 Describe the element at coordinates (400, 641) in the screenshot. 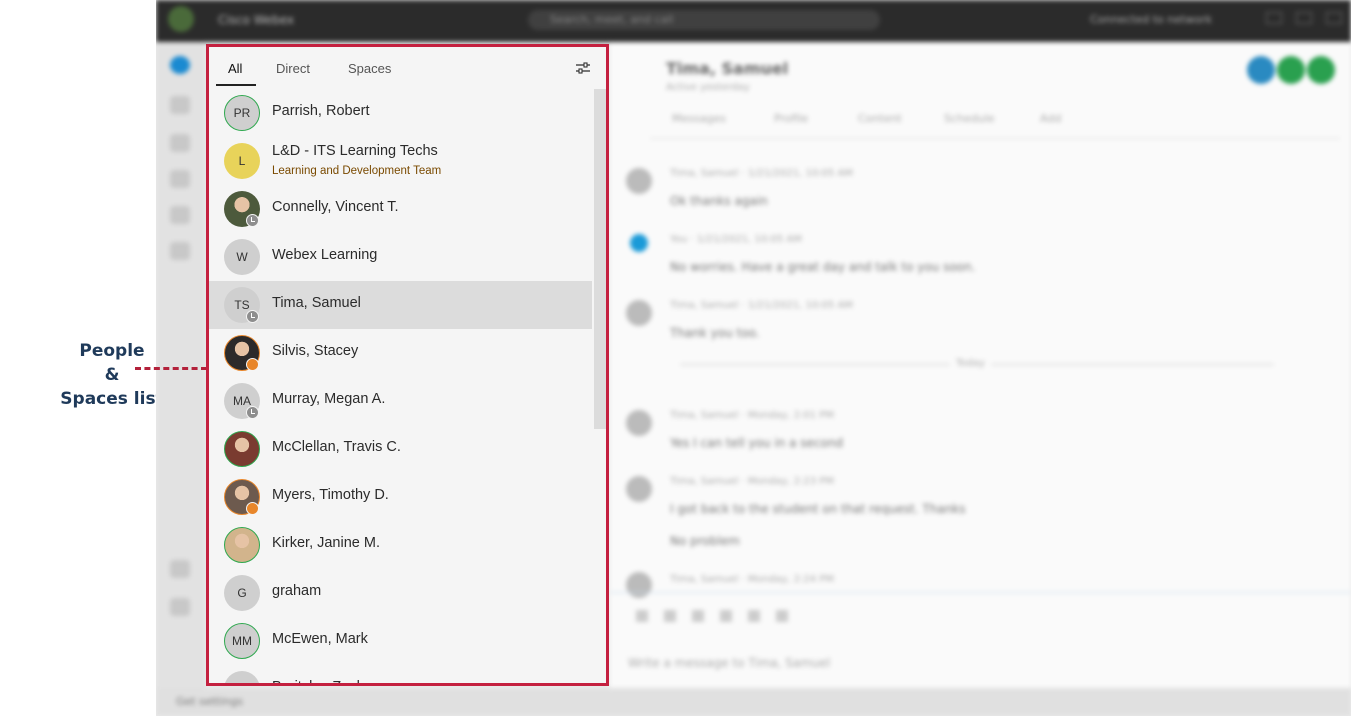

I see `list-item: MM McEwen, Mark` at that location.